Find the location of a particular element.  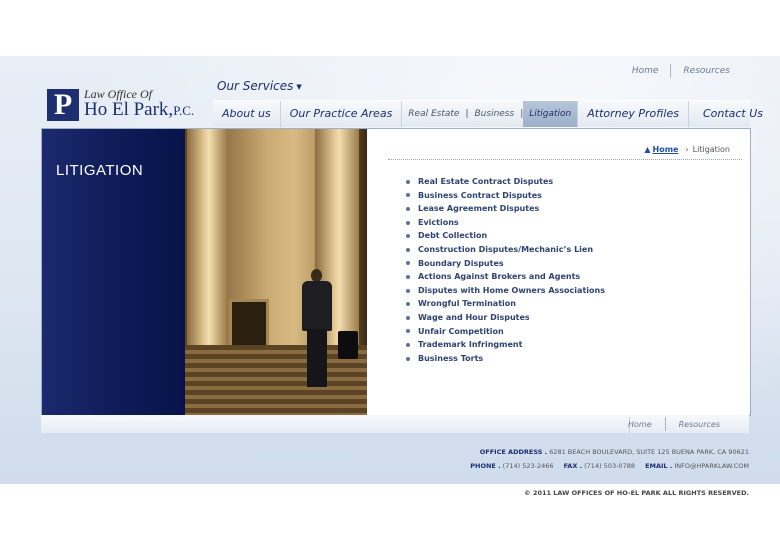

nav-practice-areas: Our Practice Areas is located at coordinates (342, 114).